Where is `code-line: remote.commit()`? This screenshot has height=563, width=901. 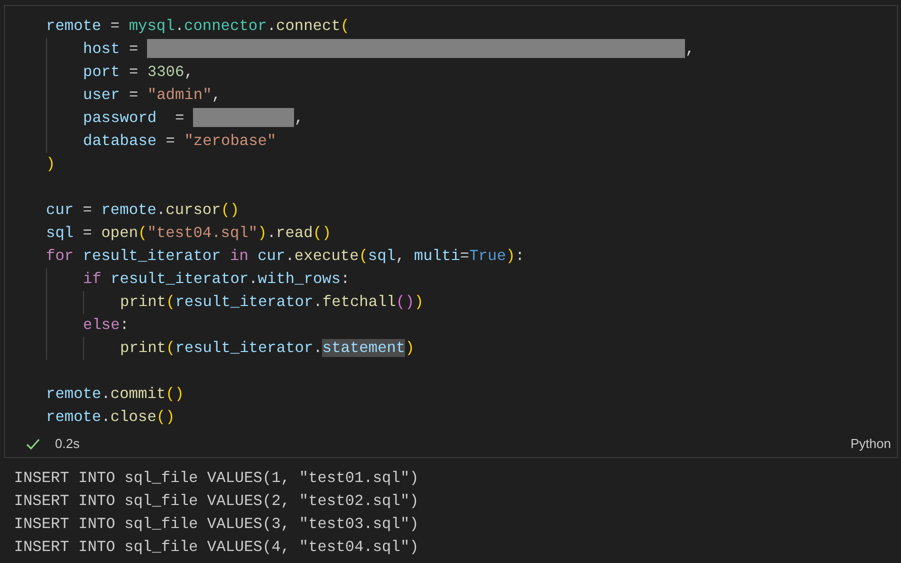 code-line: remote.commit() is located at coordinates (115, 394).